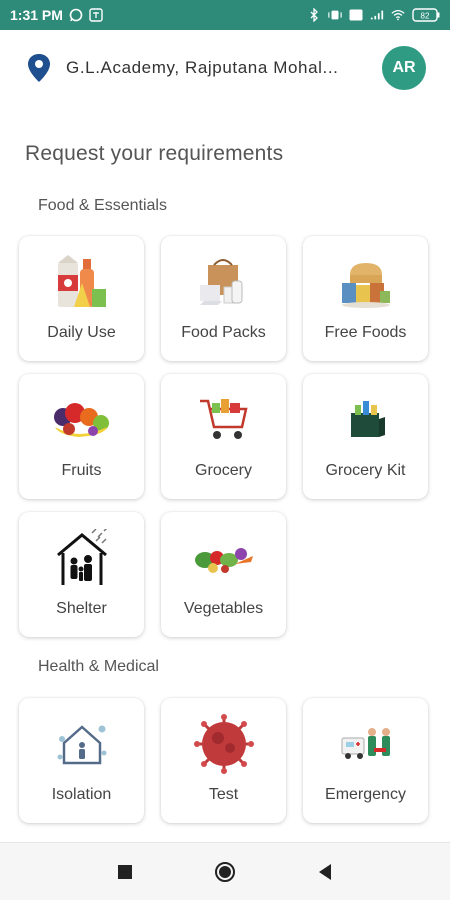 The height and width of the screenshot is (900, 450). Describe the element at coordinates (82, 282) in the screenshot. I see `daily-use-icon` at that location.